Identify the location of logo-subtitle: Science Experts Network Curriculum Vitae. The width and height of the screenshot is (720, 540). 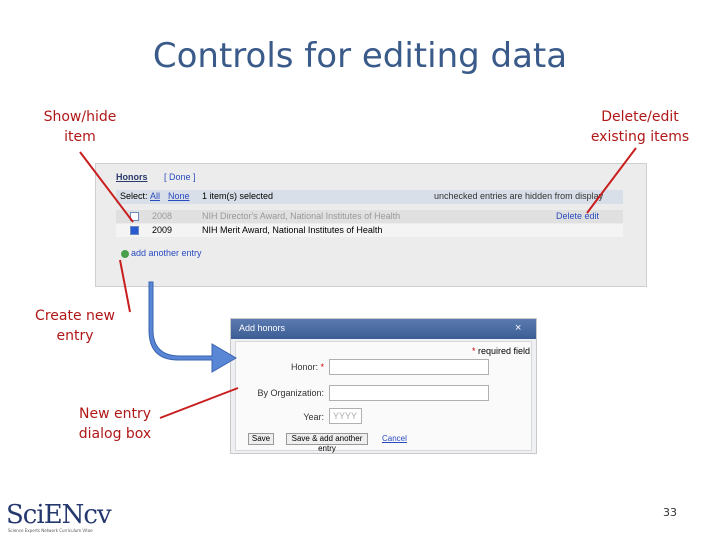
(50, 530).